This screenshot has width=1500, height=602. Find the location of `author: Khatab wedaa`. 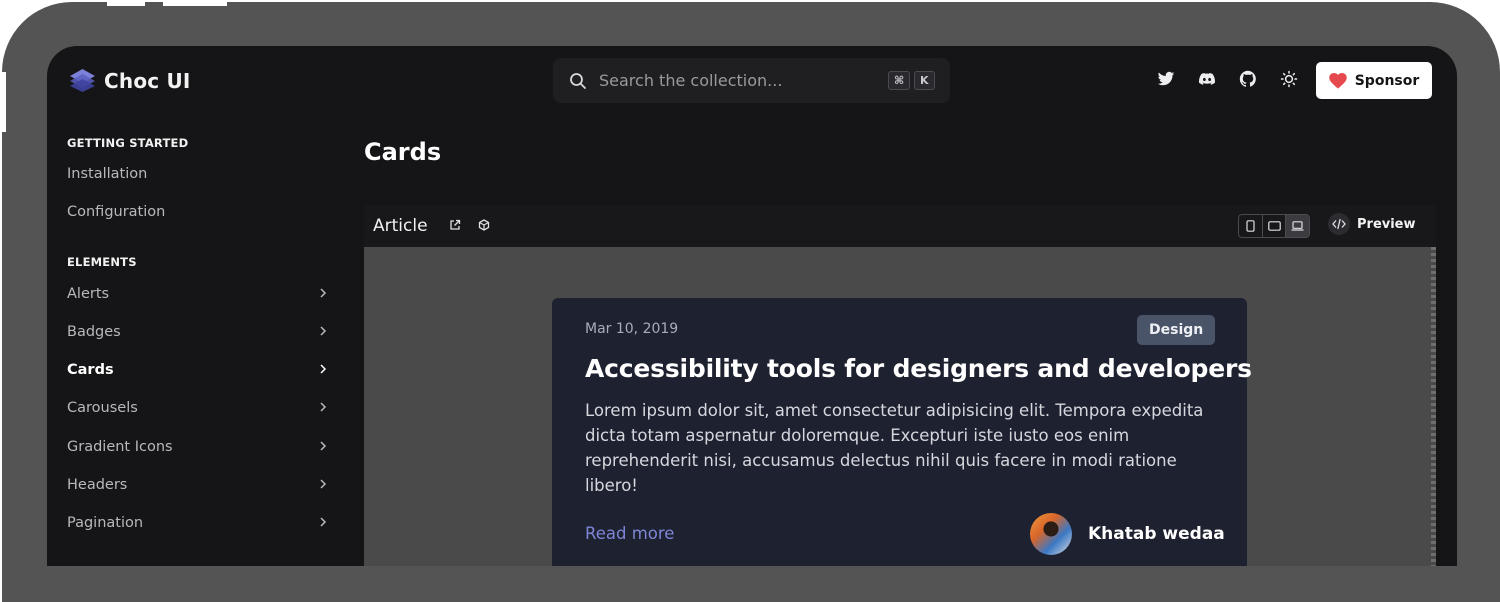

author: Khatab wedaa is located at coordinates (1127, 534).